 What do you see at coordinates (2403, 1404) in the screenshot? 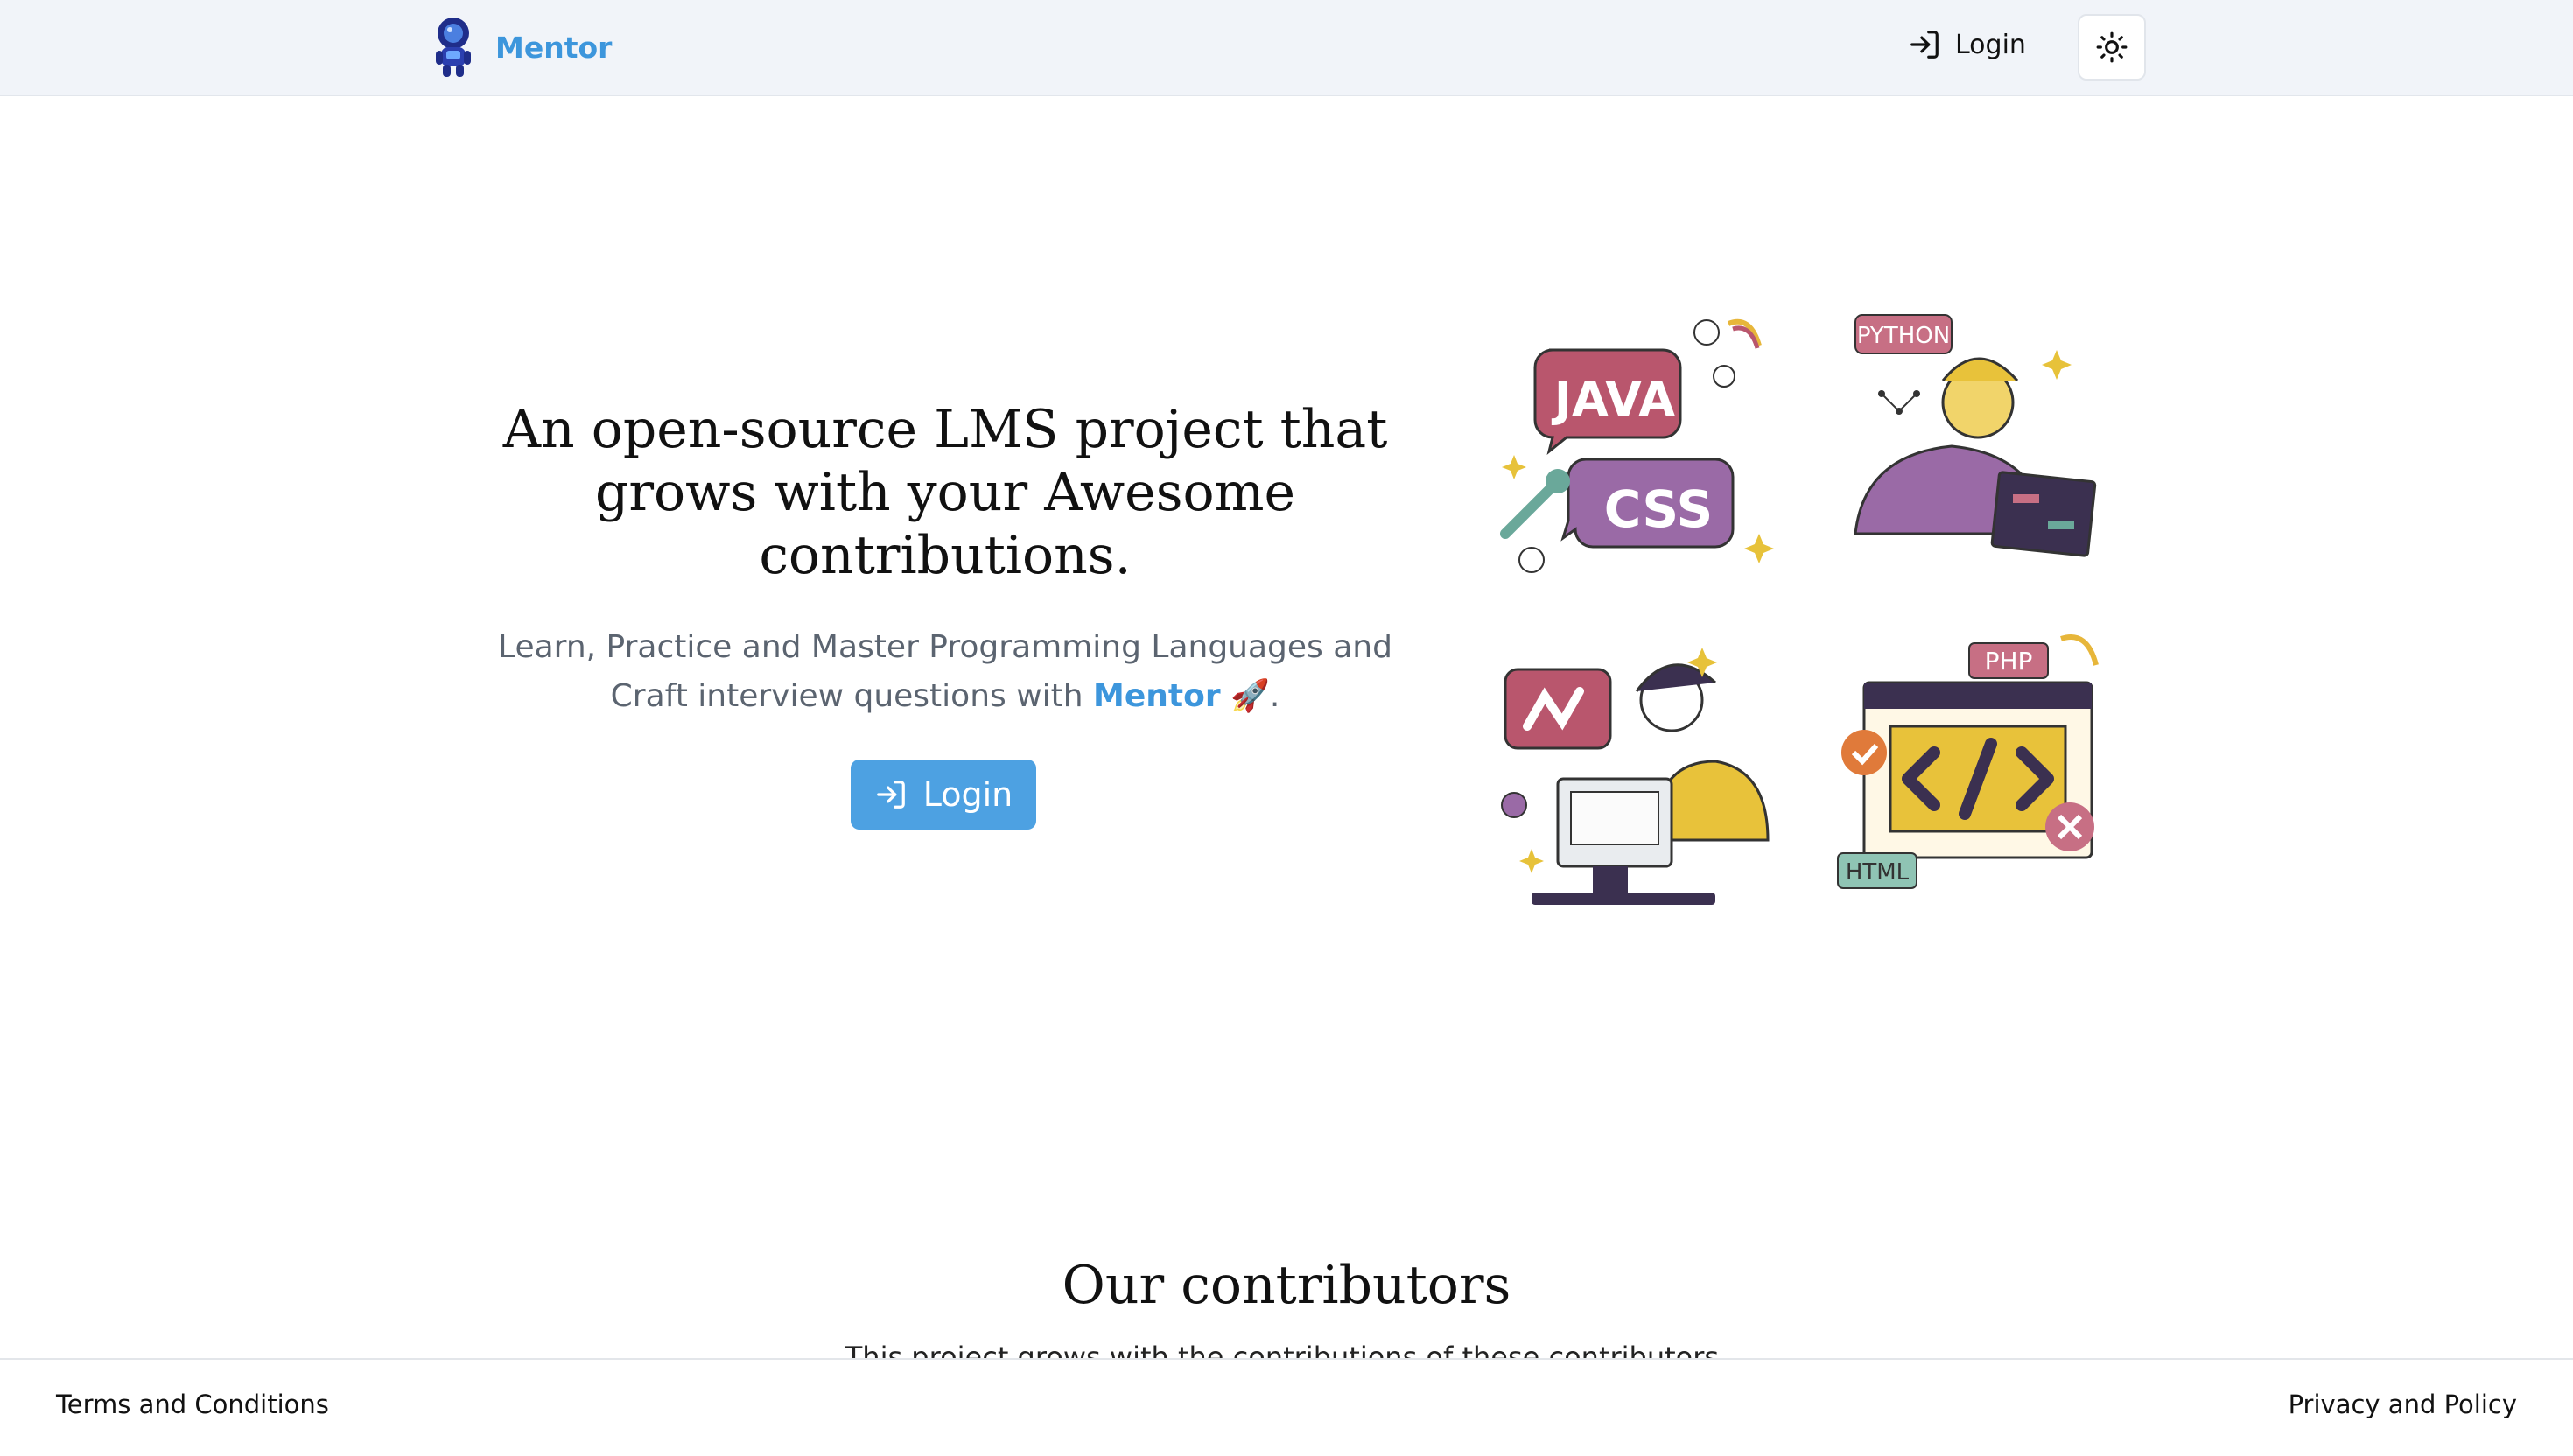
I see `privacy-link: Privacy and Policy` at bounding box center [2403, 1404].